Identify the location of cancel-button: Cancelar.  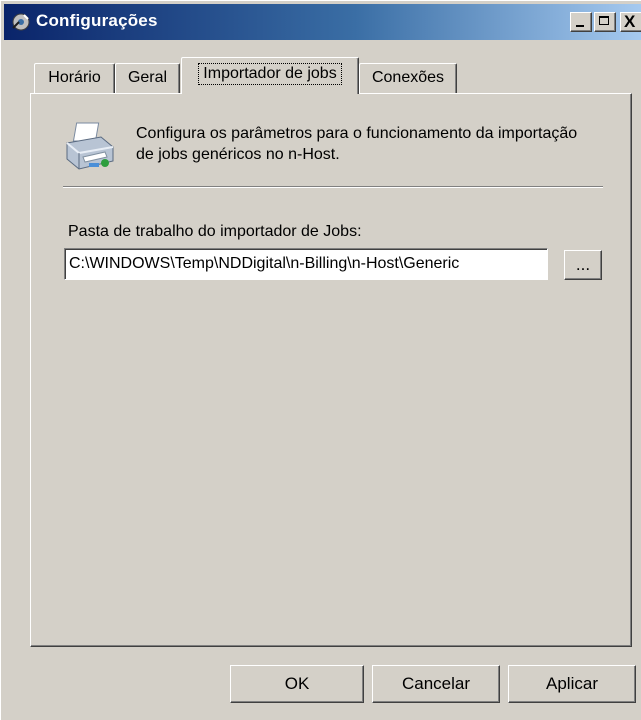
(436, 684).